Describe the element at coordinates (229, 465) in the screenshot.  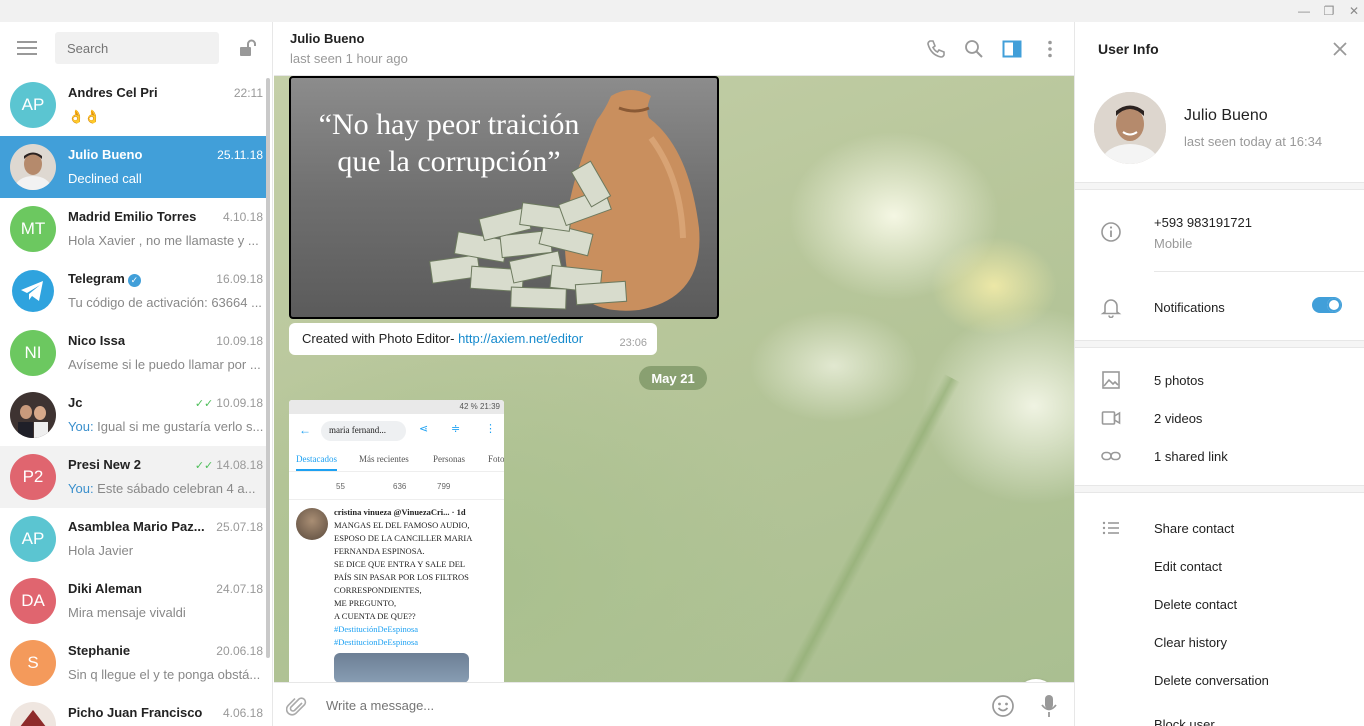
I see `chat-date: ✓✓ 14.08.18` at that location.